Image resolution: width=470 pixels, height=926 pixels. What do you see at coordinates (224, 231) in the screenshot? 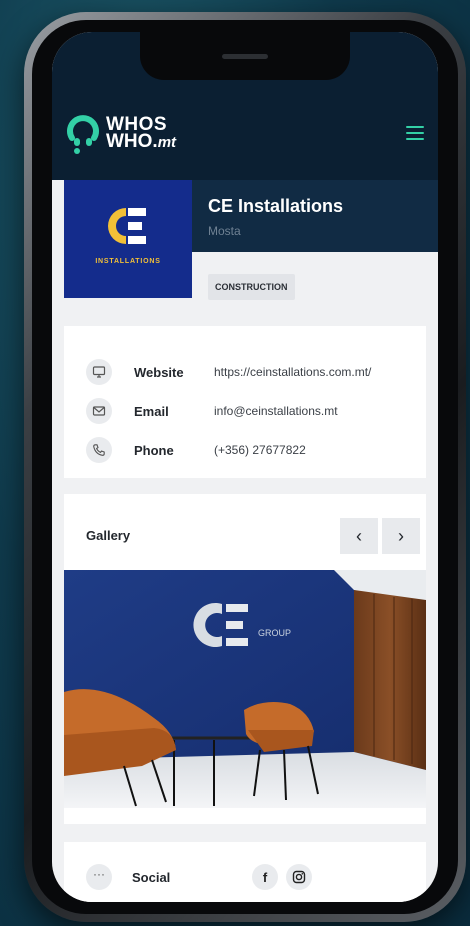
I see `company-location: Mosta` at bounding box center [224, 231].